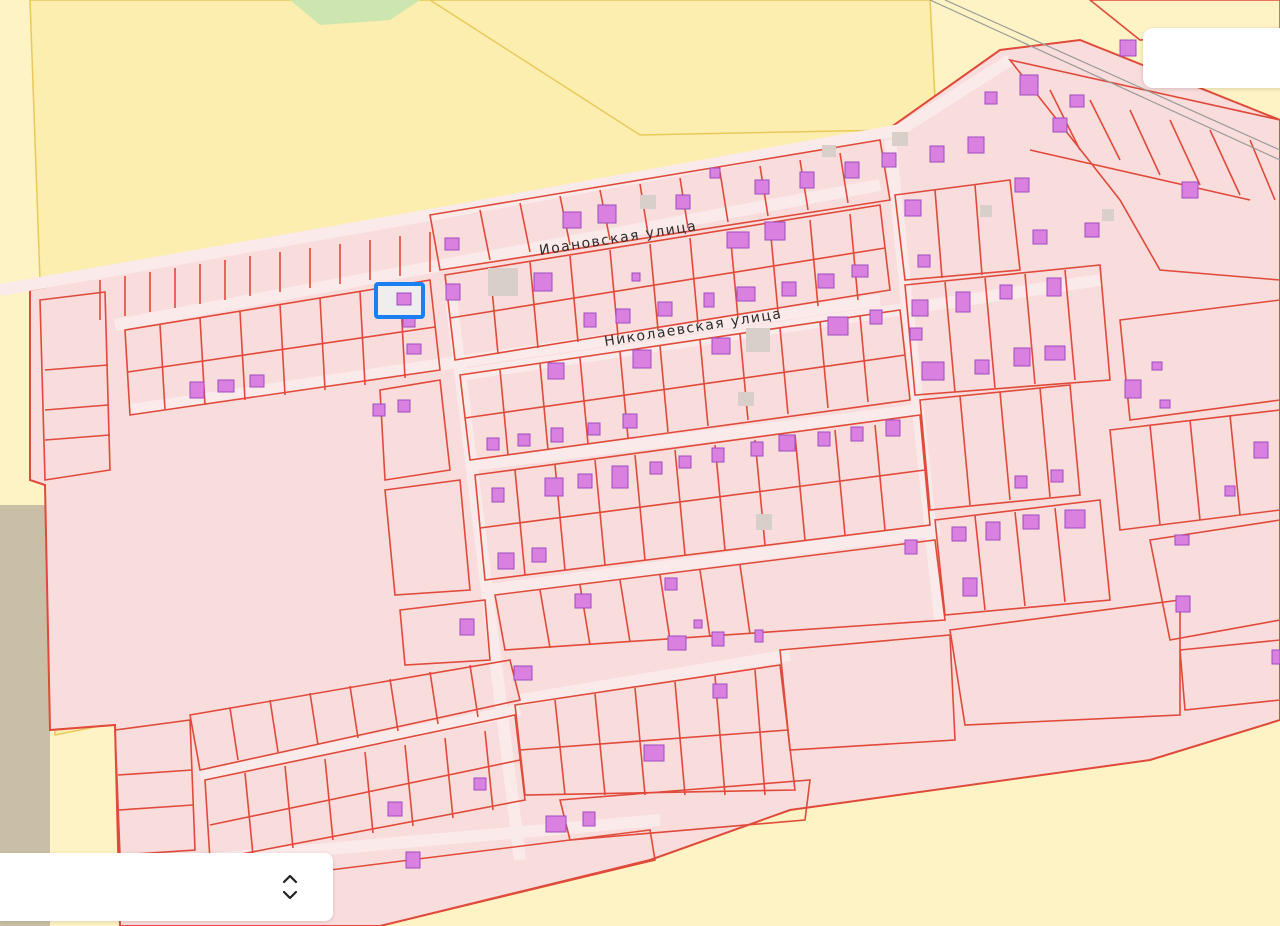 The width and height of the screenshot is (1280, 926). What do you see at coordinates (404, 299) in the screenshot?
I see `selected-building` at bounding box center [404, 299].